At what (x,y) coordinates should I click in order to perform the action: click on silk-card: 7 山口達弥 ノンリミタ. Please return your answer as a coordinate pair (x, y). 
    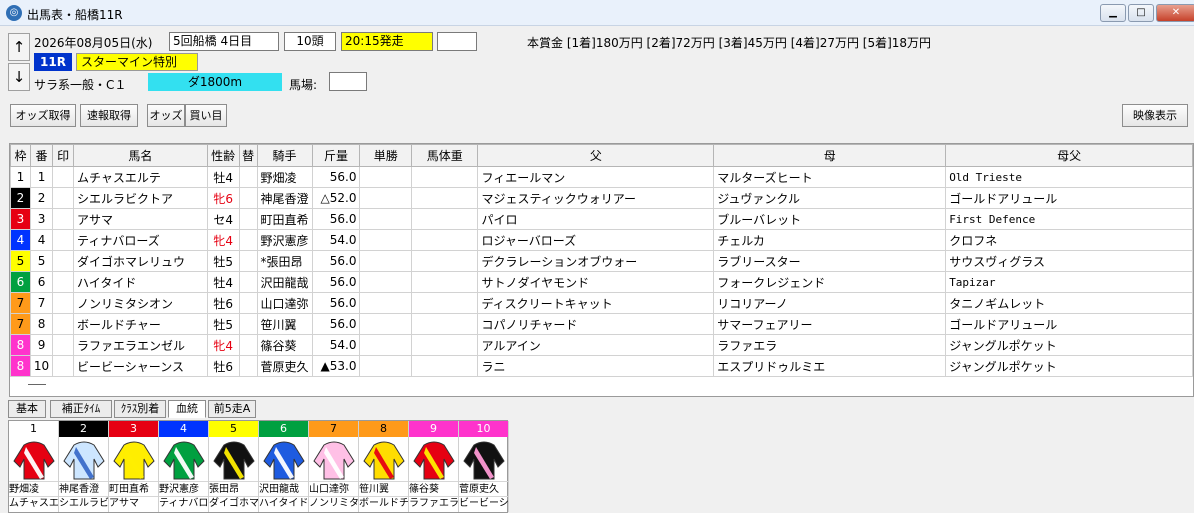
    Looking at the image, I should click on (334, 466).